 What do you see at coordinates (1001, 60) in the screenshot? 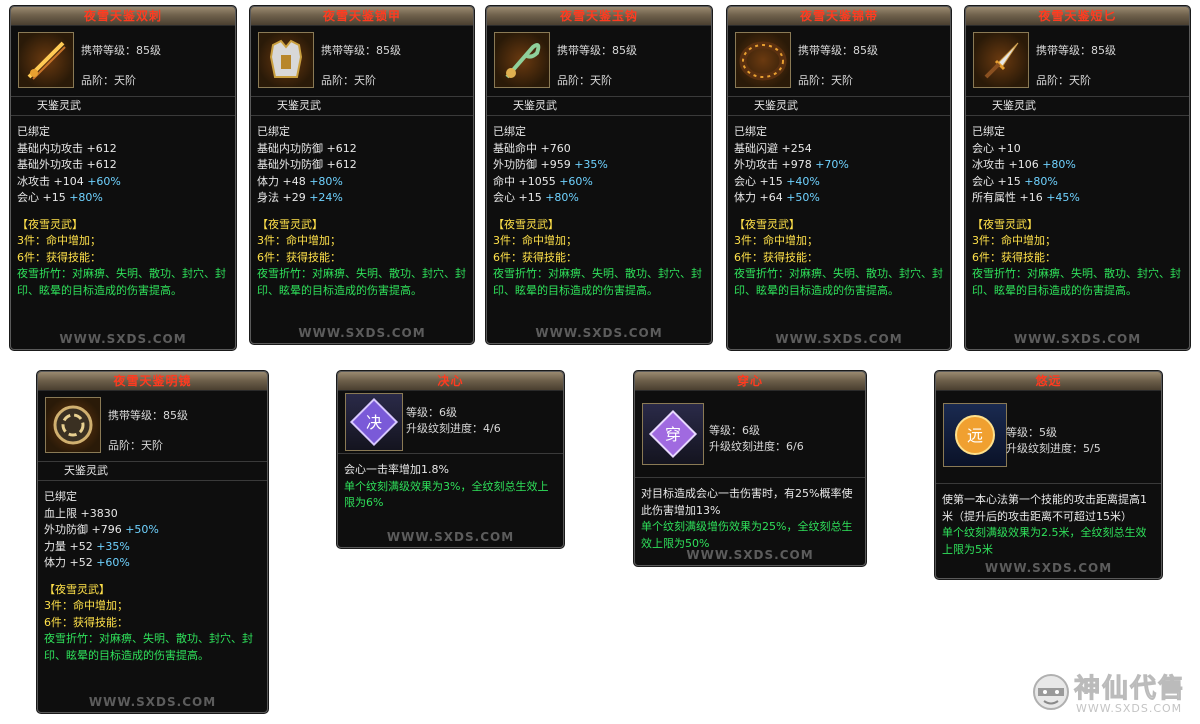
I see `short-dagger-icon` at bounding box center [1001, 60].